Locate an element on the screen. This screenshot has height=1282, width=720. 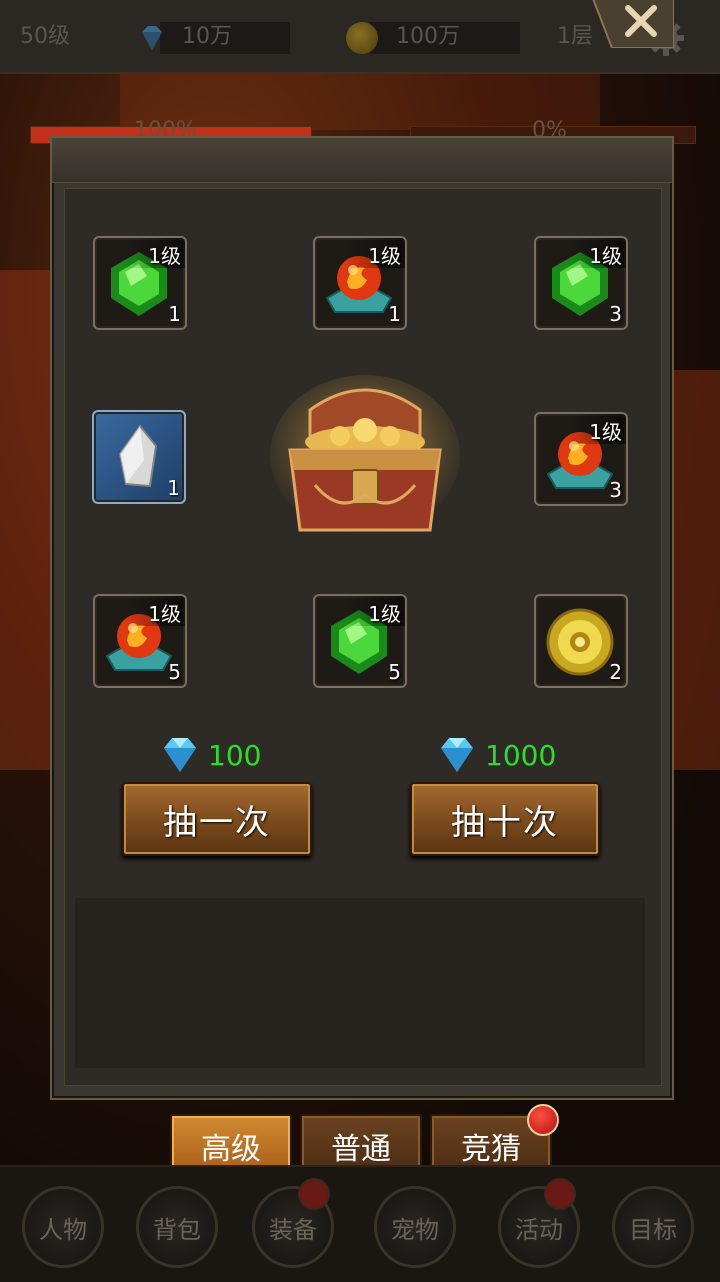
item-count: 2 is located at coordinates (615, 672).